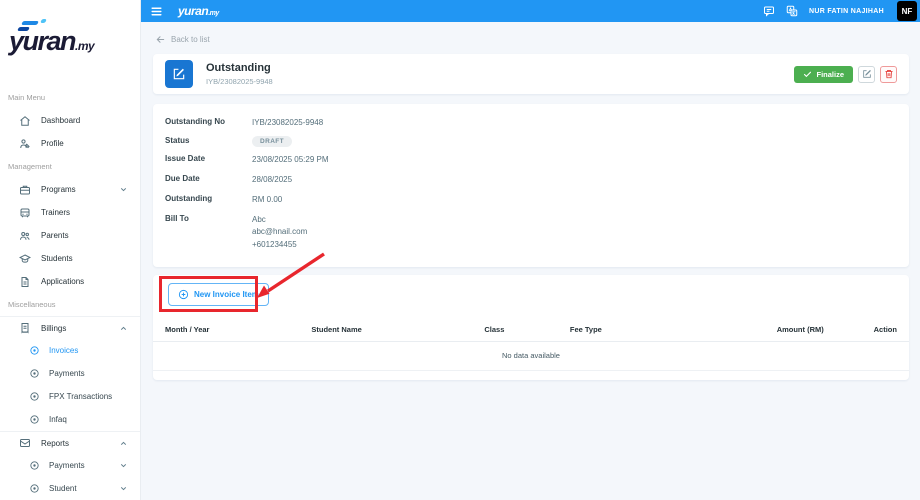  I want to click on sidebar-item-parents: Parents, so click(70, 235).